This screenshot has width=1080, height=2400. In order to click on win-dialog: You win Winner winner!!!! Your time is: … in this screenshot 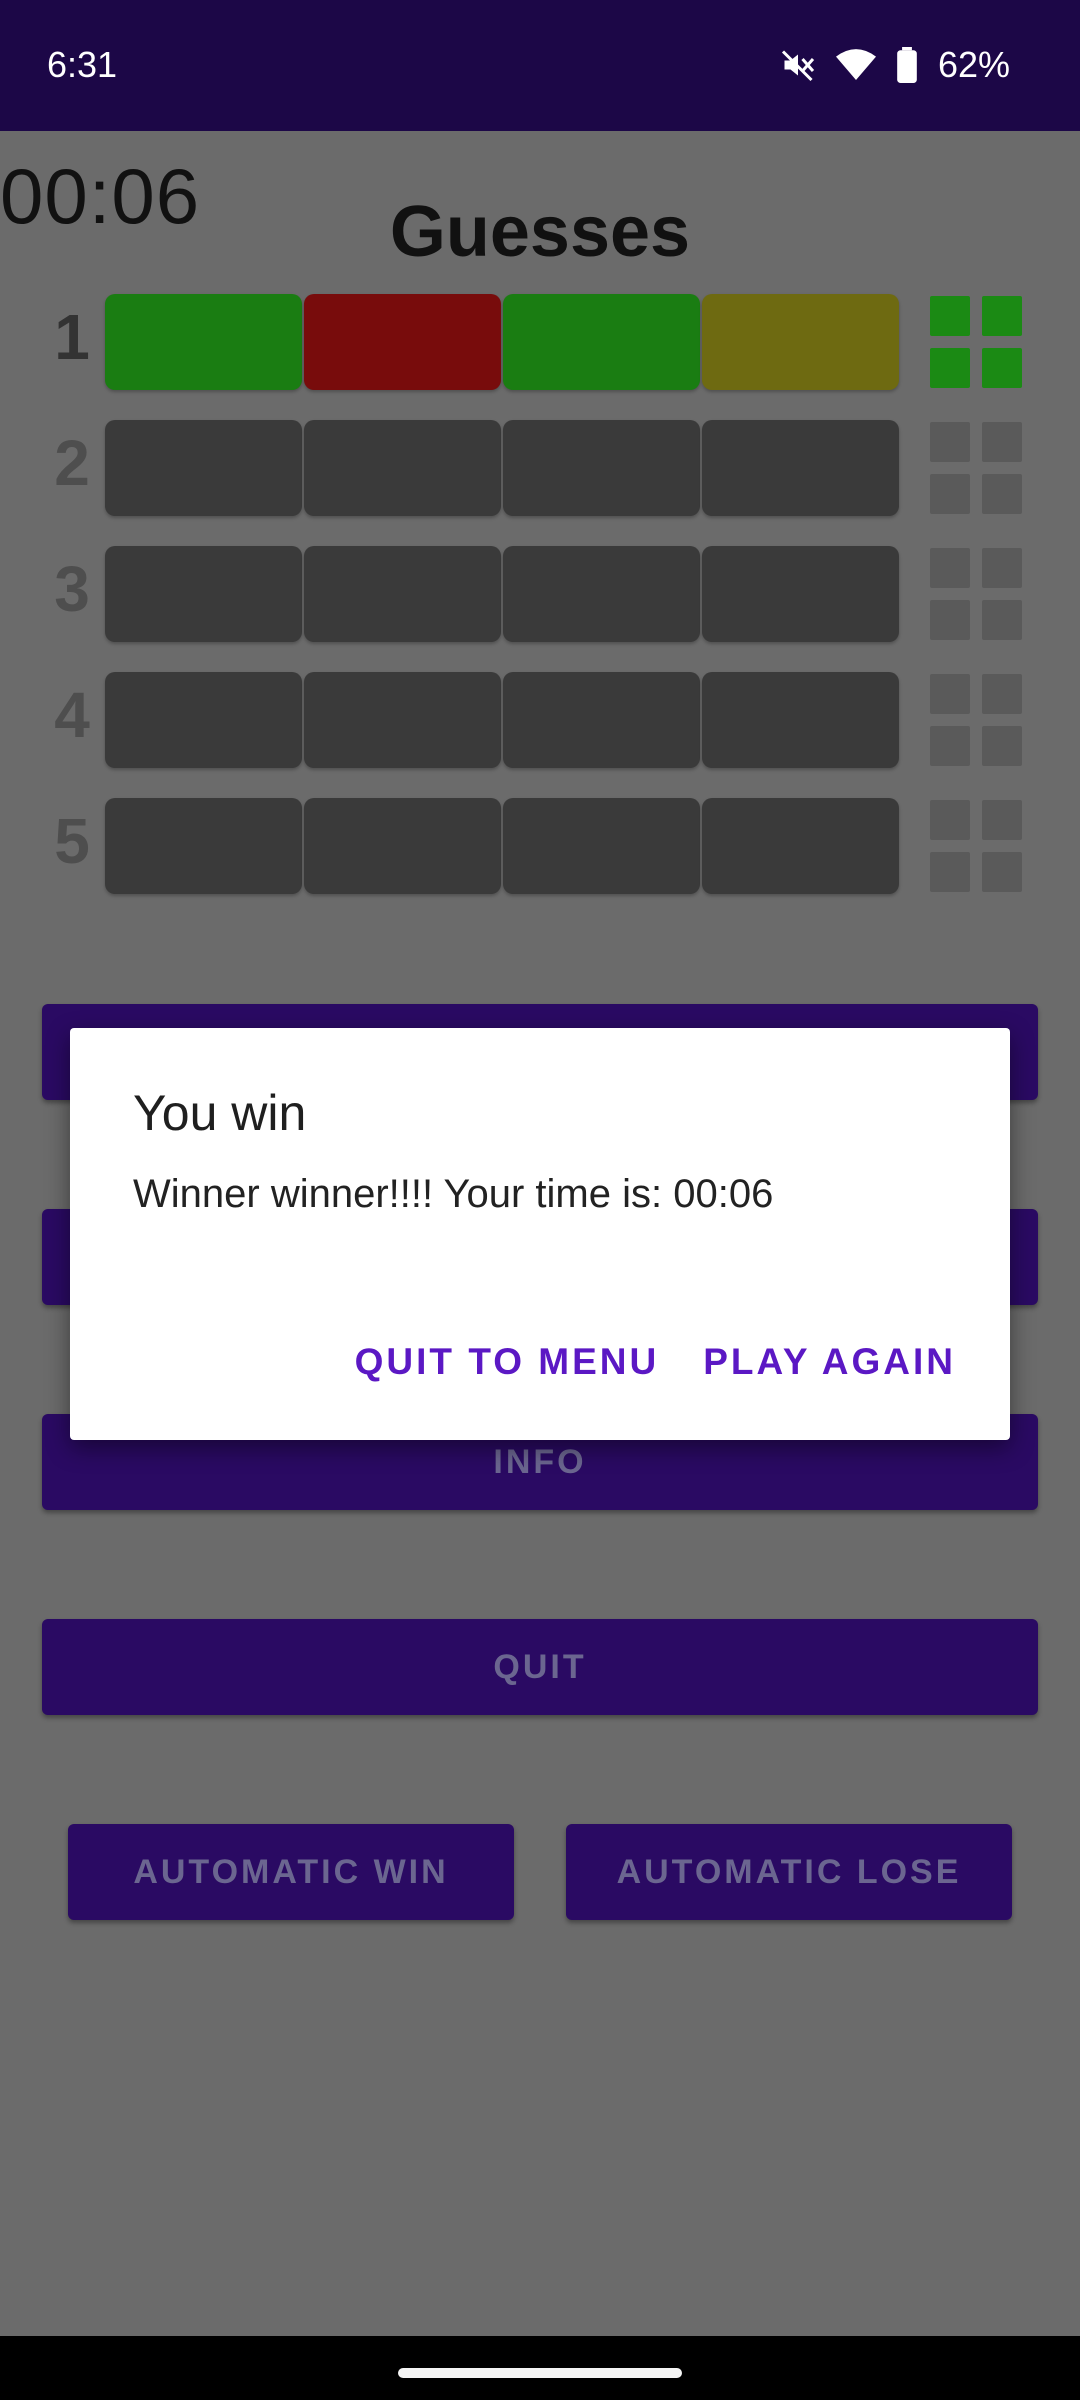, I will do `click(540, 1234)`.